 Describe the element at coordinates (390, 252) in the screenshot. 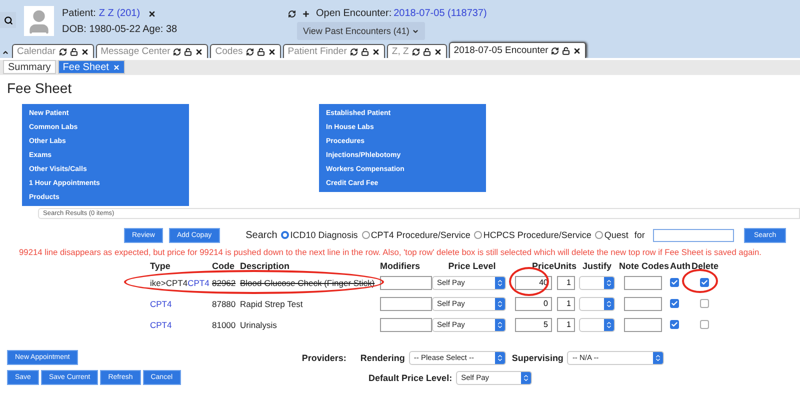

I see `annotation-note: 99214 line disappears as expected, but price for 99214 is pushed down to the next line in the row. Also, 'top row' delete box is still selected which will delete the new top row if Fee Sheet is saved again.` at that location.